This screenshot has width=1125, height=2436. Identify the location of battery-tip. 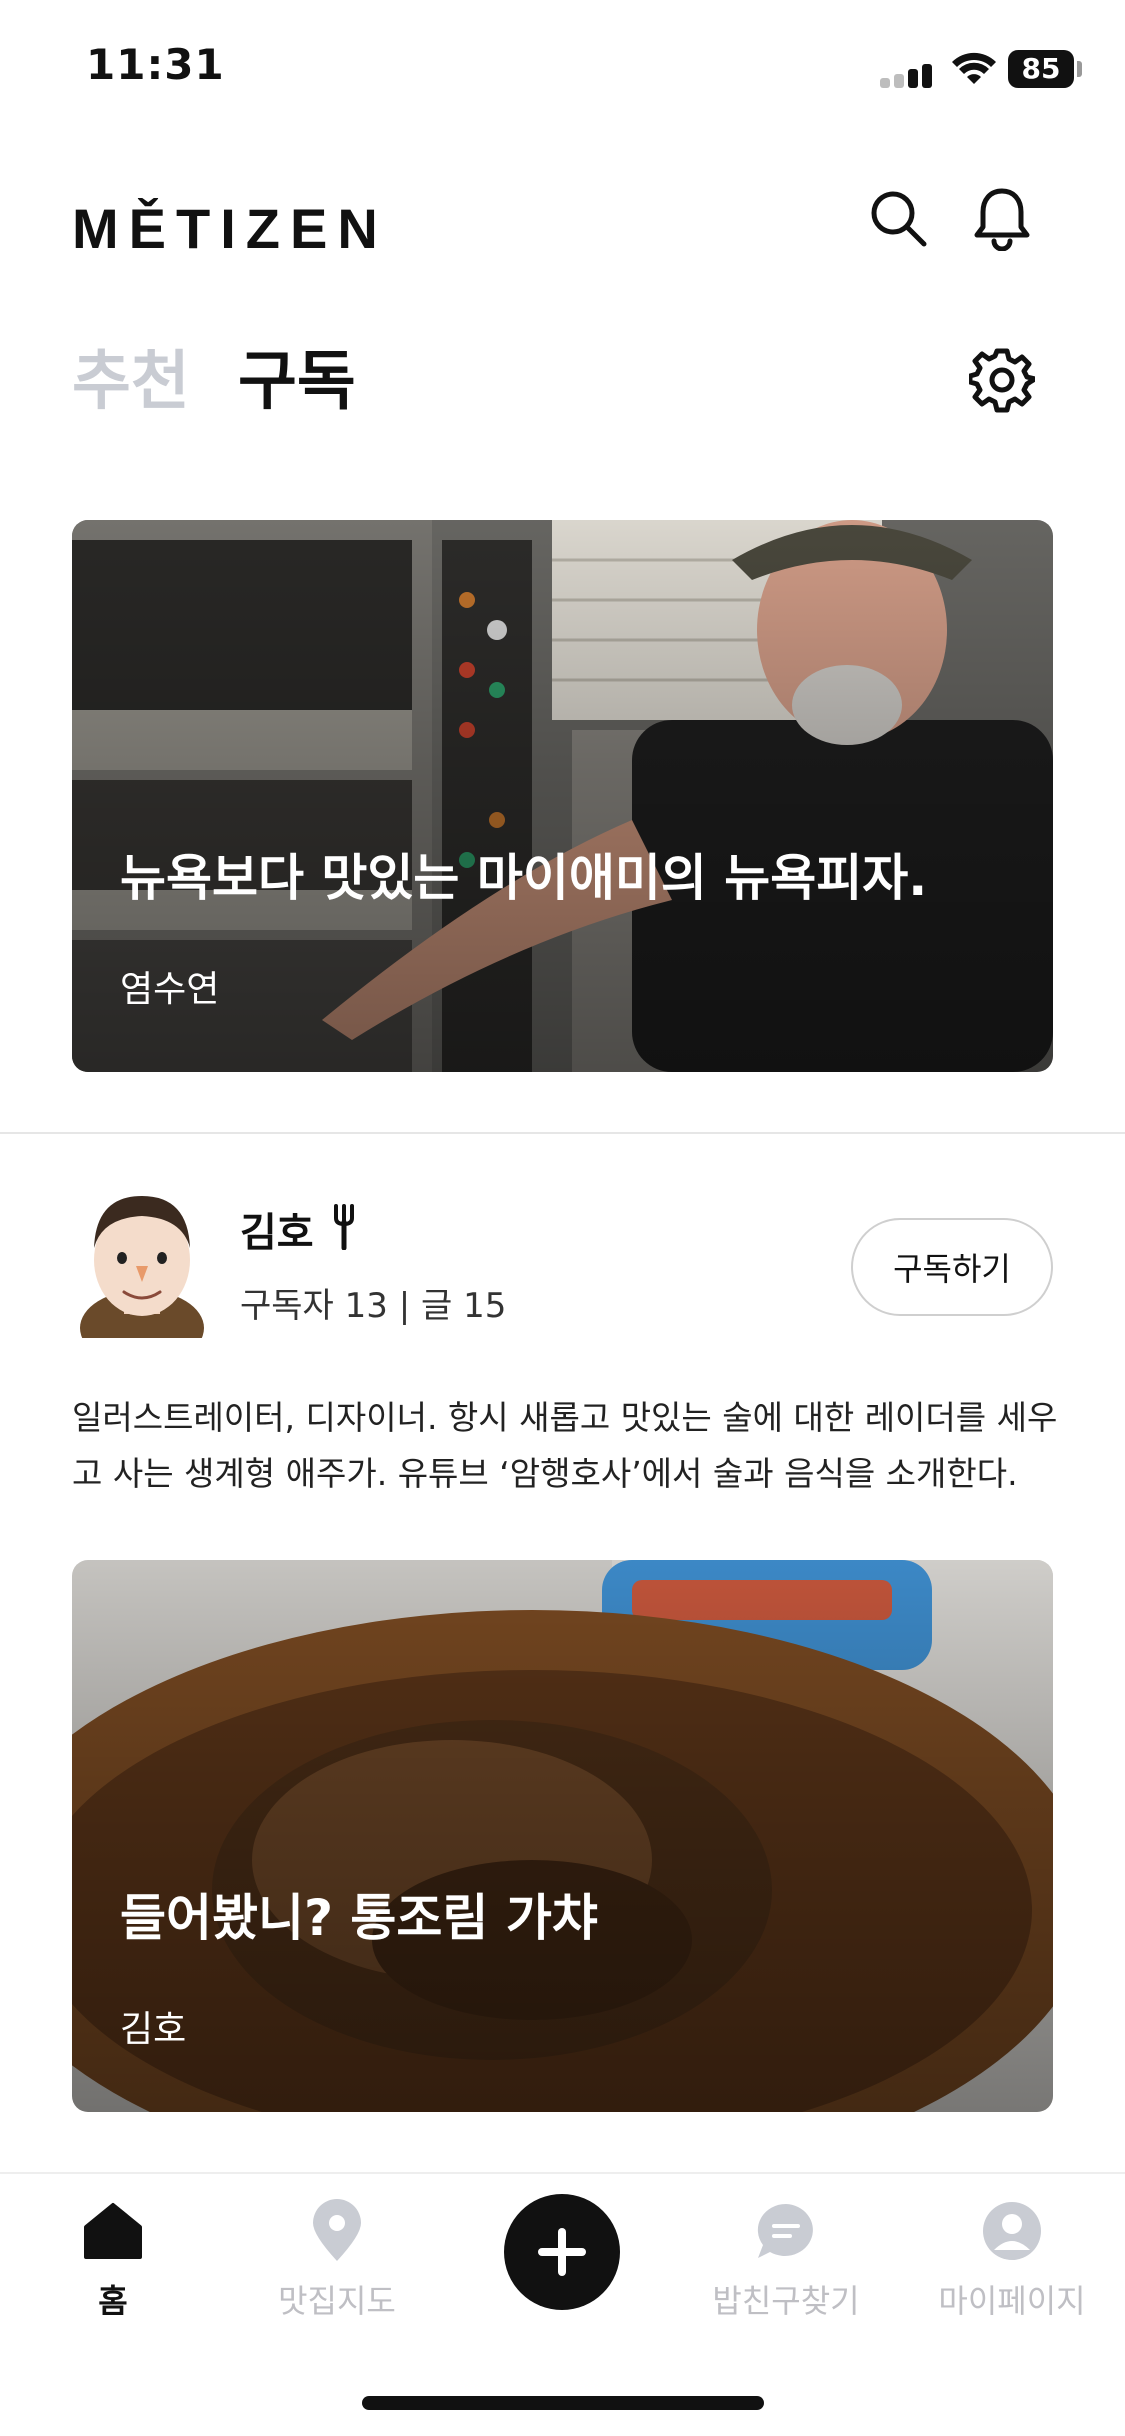
(1079, 69).